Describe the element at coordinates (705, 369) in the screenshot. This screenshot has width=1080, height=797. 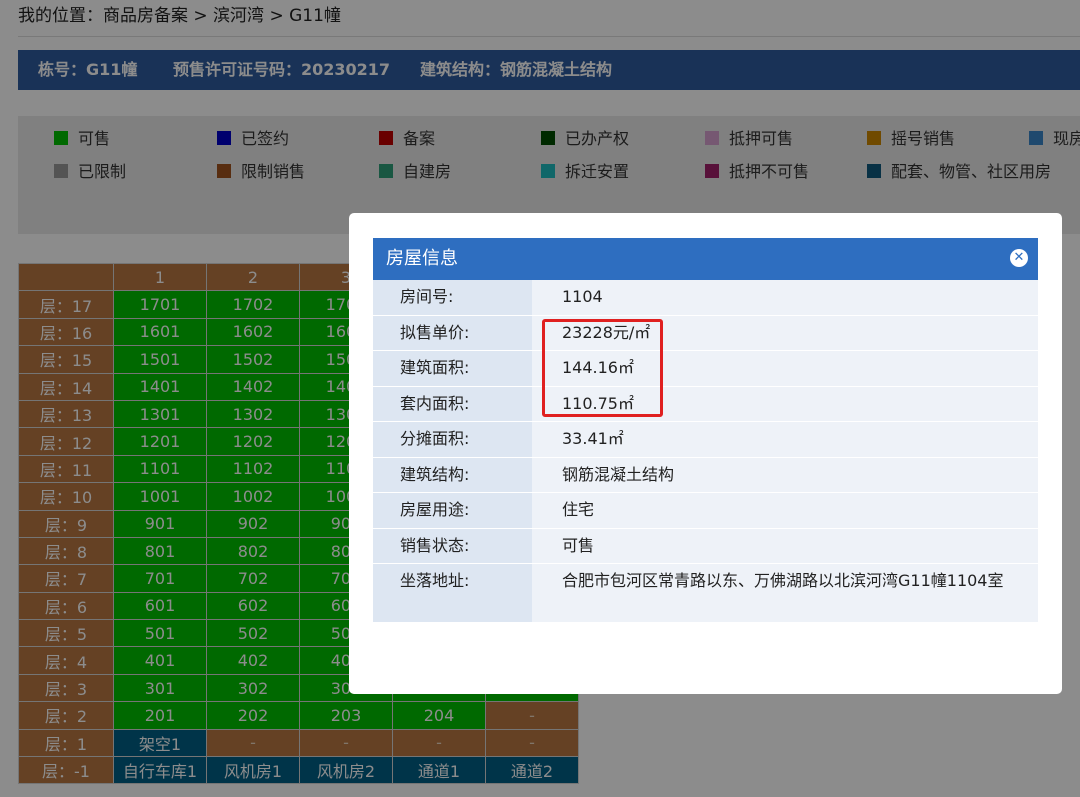
I see `info-row: 建筑面积: 144.16㎡` at that location.